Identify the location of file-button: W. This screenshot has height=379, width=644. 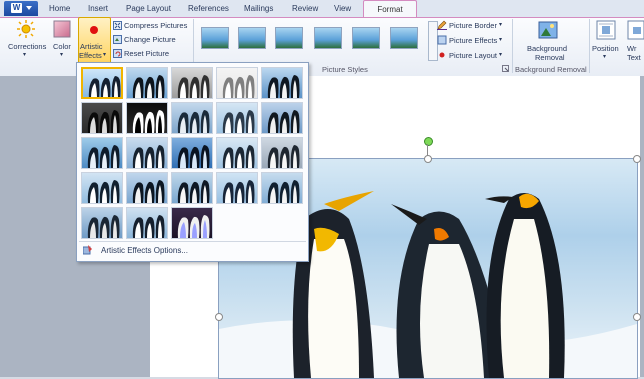
(21, 8).